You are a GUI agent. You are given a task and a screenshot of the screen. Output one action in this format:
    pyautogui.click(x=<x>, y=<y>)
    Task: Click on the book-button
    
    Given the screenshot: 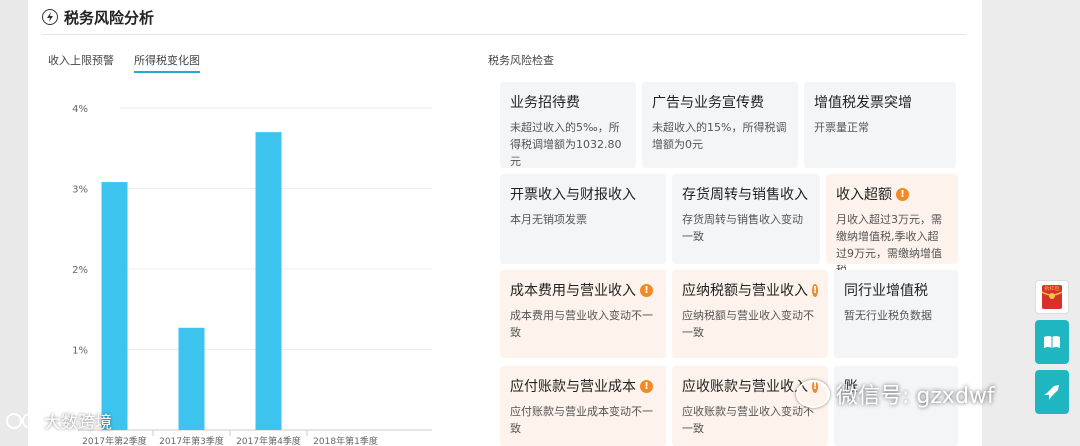 What is the action you would take?
    pyautogui.click(x=1052, y=342)
    